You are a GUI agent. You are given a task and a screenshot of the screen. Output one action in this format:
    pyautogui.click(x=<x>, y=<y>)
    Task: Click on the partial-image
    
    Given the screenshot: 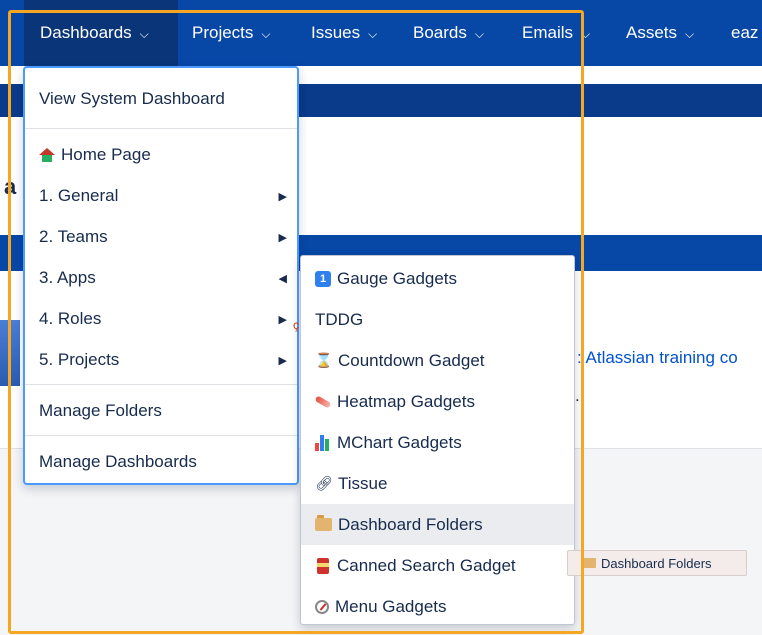 What is the action you would take?
    pyautogui.click(x=10, y=353)
    